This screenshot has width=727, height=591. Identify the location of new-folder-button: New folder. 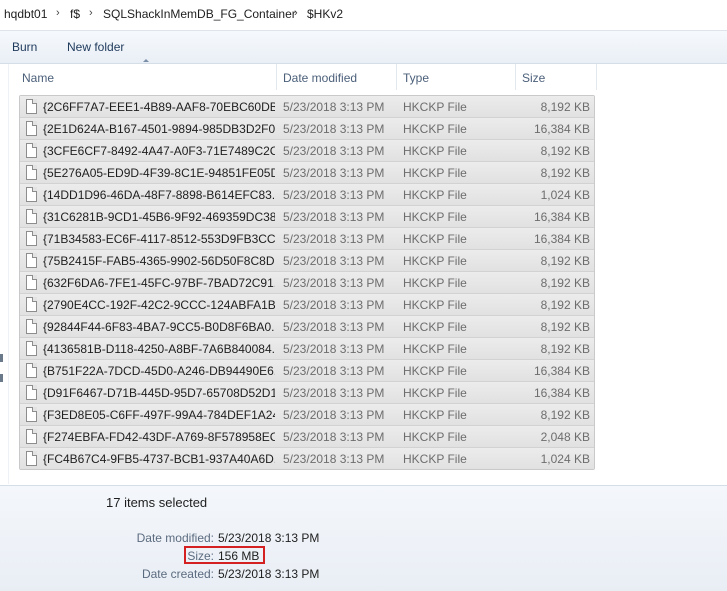
(95, 47).